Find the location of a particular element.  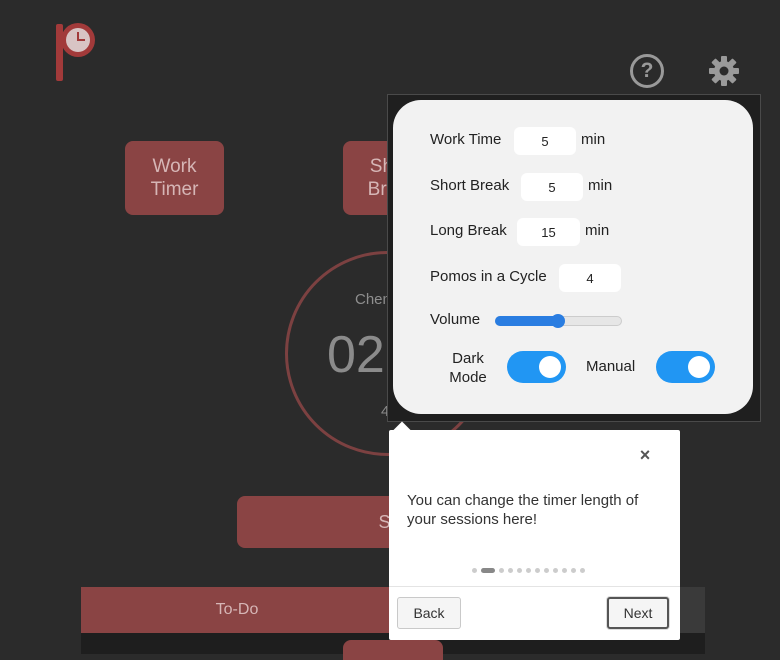

pomos-cycle-label: Pomos in a Cycle is located at coordinates (488, 276).